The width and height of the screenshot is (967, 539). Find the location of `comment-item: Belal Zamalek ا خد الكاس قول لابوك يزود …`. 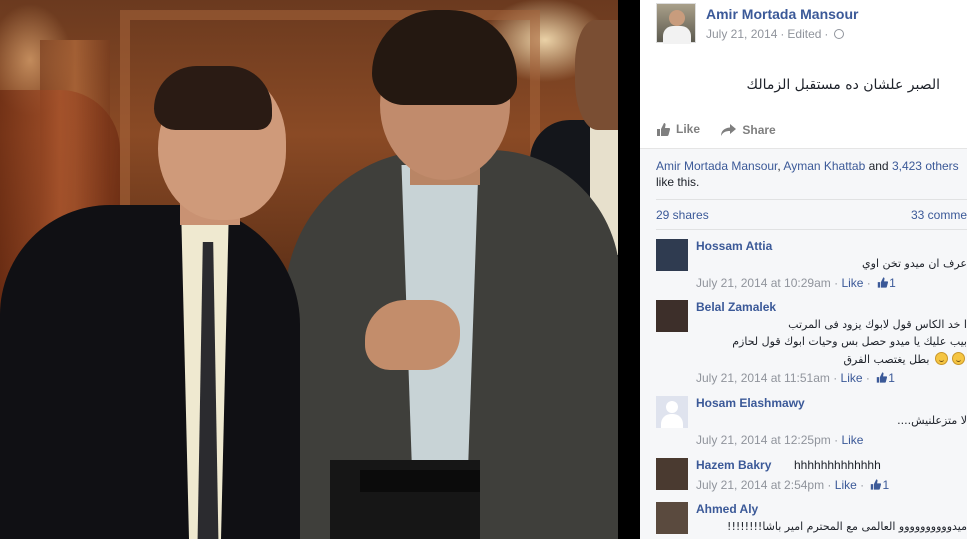

comment-item: Belal Zamalek ا خد الكاس قول لابوك يزود … is located at coordinates (811, 345).